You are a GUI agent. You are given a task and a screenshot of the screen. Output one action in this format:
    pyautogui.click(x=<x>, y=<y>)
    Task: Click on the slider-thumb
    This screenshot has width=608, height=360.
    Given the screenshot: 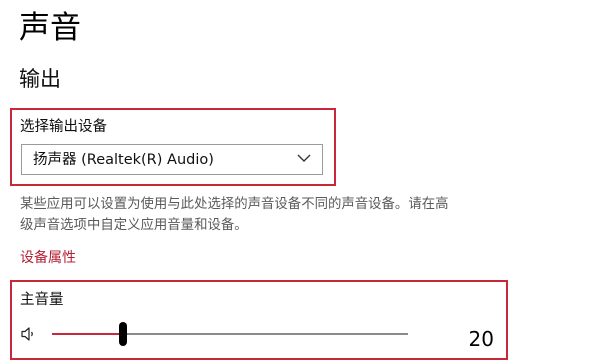 What is the action you would take?
    pyautogui.click(x=123, y=334)
    